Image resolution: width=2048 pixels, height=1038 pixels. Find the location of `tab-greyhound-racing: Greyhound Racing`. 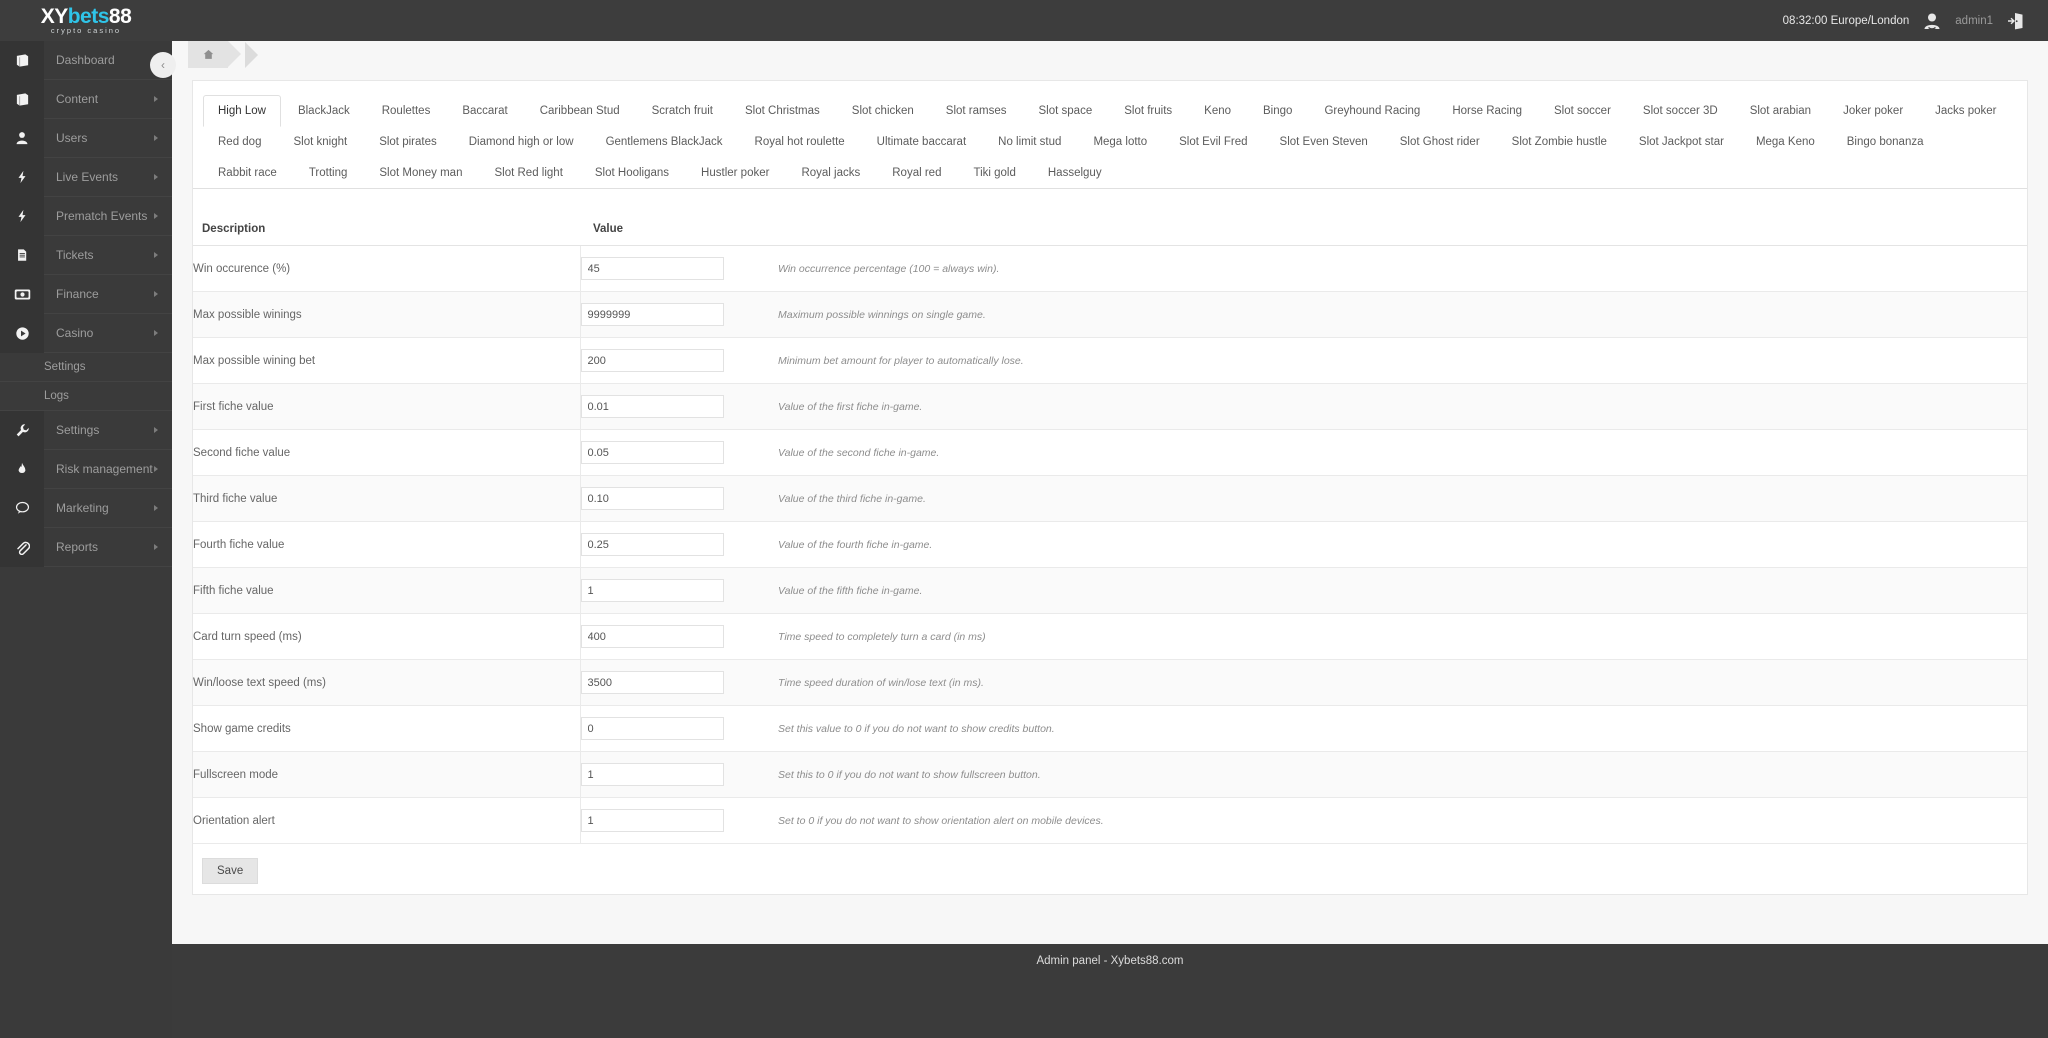

tab-greyhound-racing: Greyhound Racing is located at coordinates (1372, 111).